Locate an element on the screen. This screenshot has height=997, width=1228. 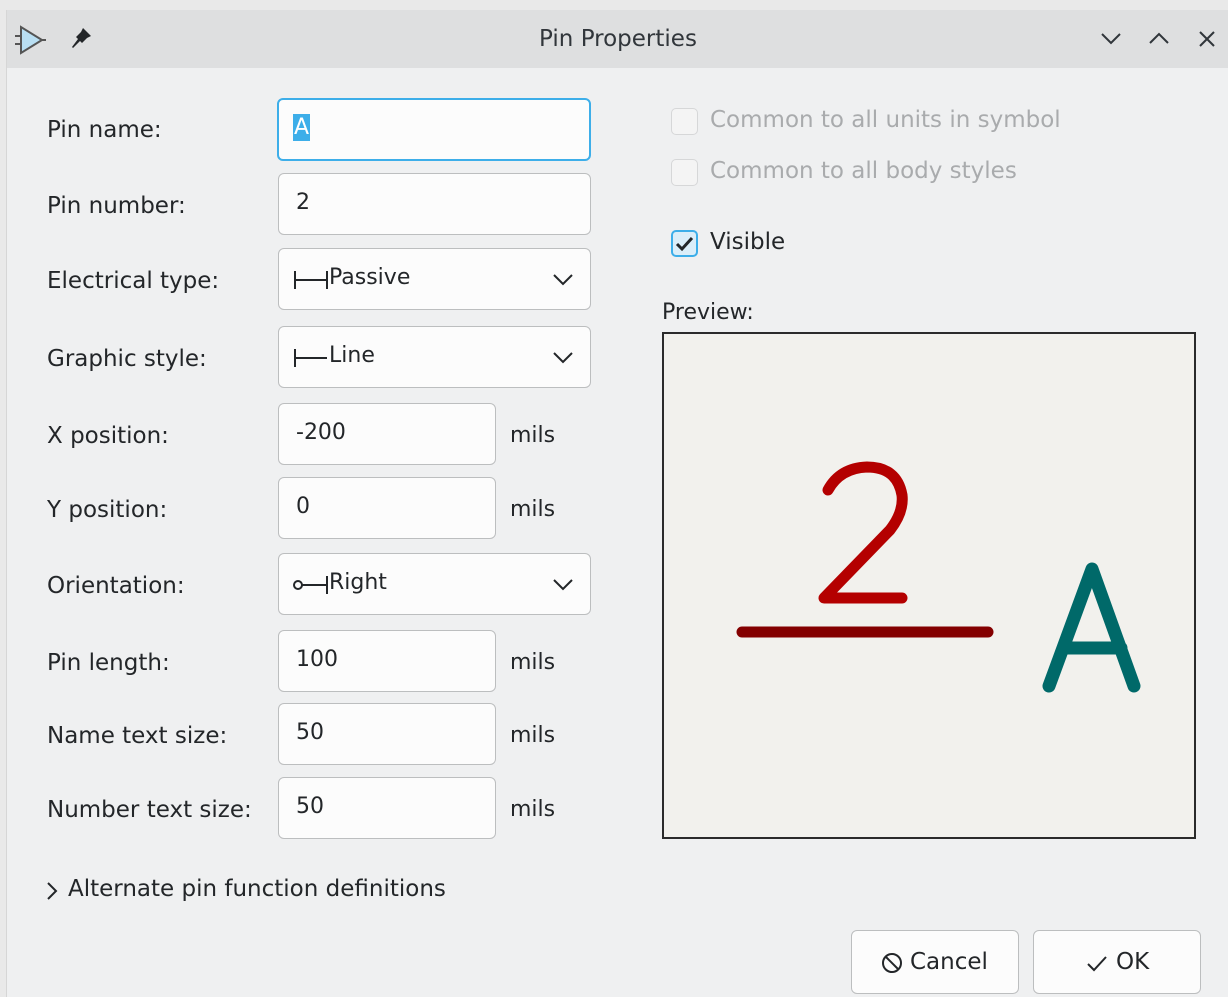
ok-button: OK is located at coordinates (1117, 962).